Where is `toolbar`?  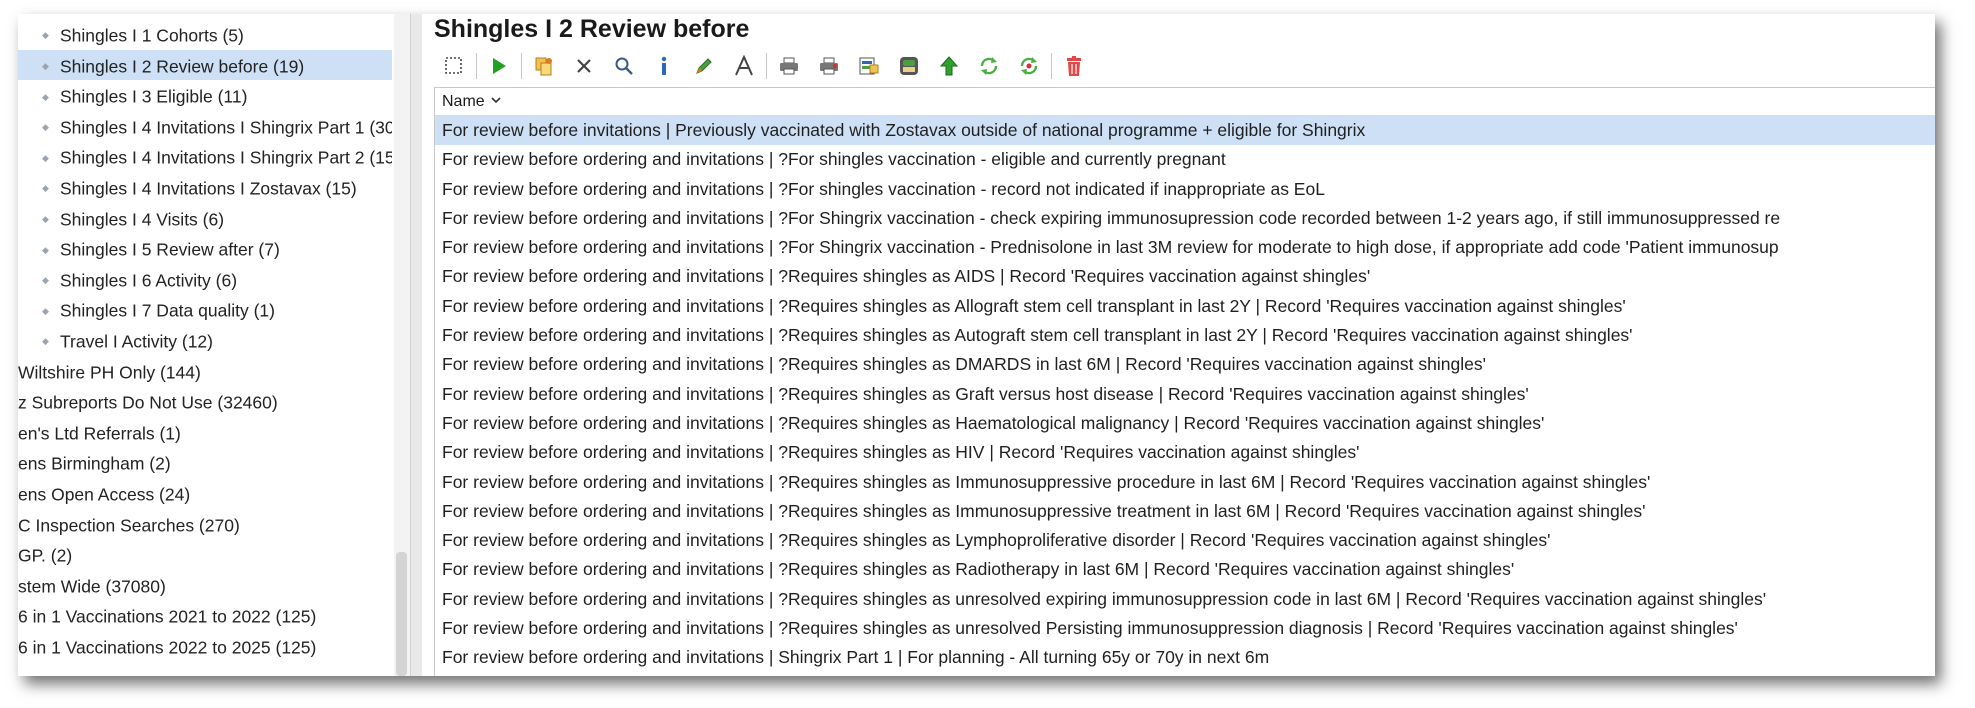 toolbar is located at coordinates (764, 66).